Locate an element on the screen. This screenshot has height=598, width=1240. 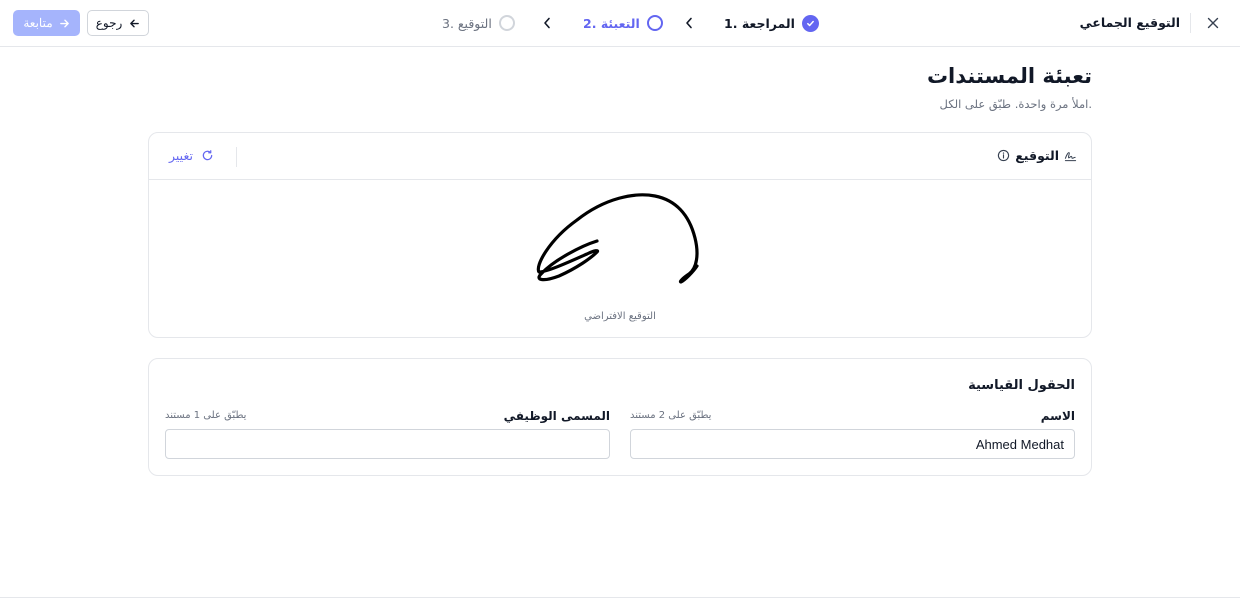
name-input is located at coordinates (852, 444).